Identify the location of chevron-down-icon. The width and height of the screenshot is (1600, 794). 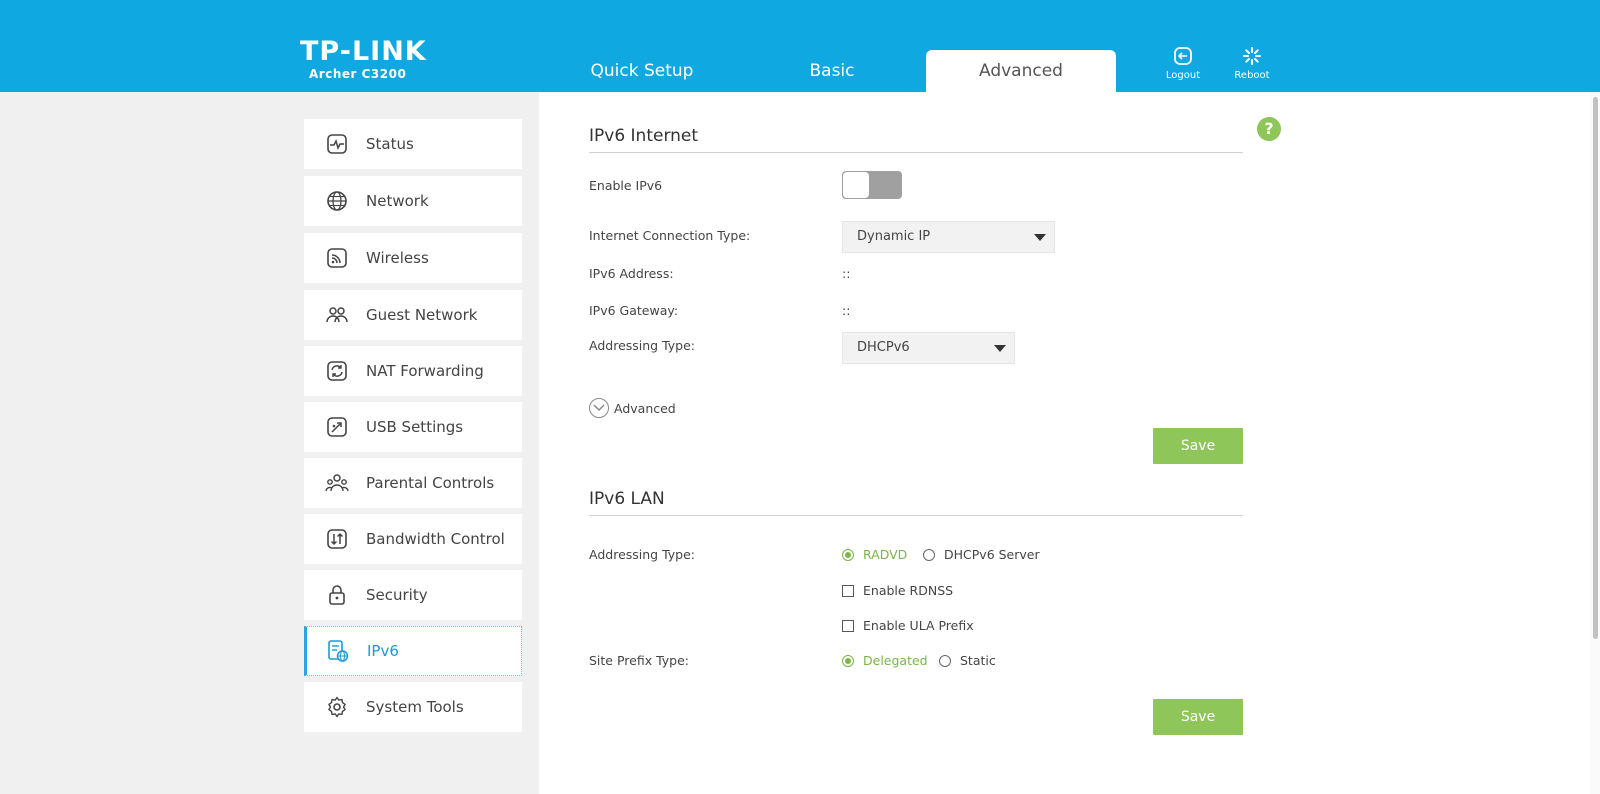
(599, 408).